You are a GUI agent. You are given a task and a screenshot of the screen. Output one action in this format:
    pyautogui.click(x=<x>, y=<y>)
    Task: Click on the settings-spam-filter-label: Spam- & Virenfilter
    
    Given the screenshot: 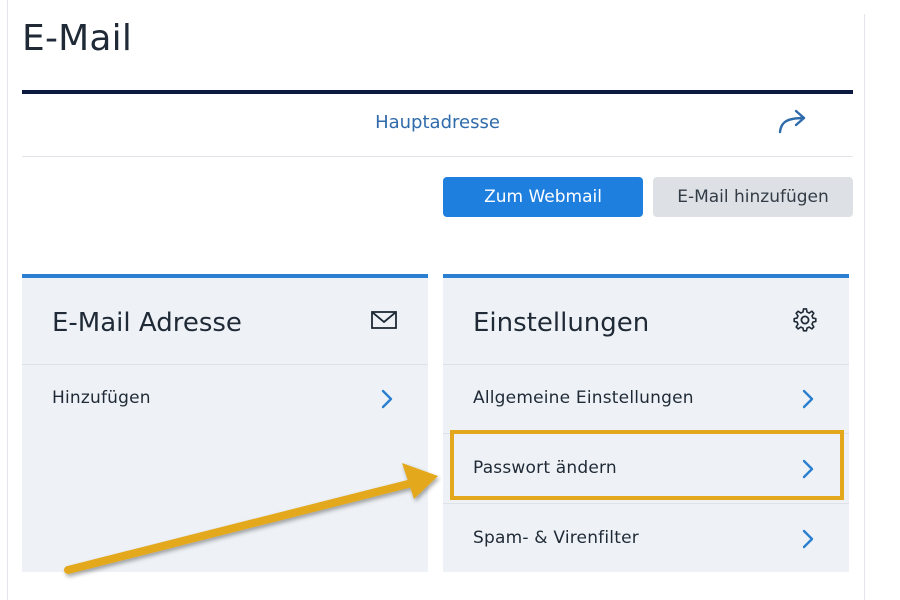 What is the action you would take?
    pyautogui.click(x=556, y=538)
    